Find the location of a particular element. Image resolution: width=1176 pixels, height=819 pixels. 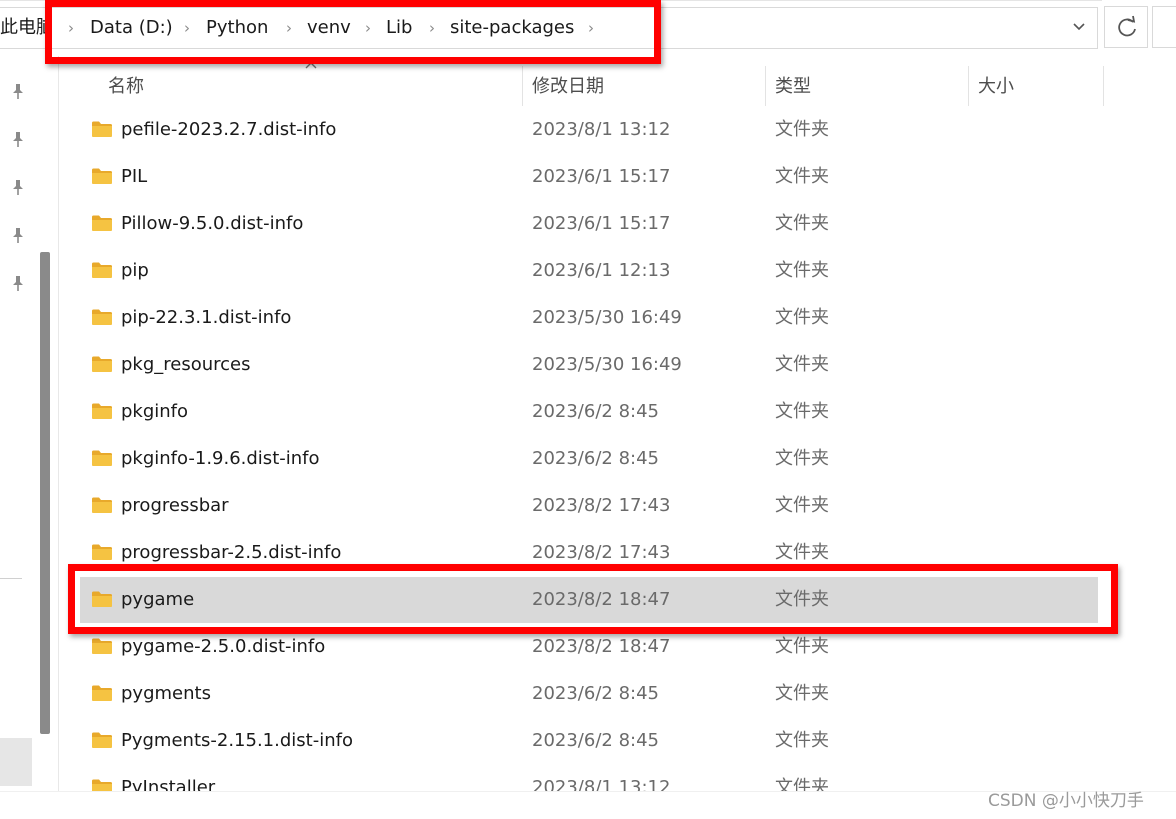

file-modified-date: 2023/6/1 12:13 is located at coordinates (601, 270).